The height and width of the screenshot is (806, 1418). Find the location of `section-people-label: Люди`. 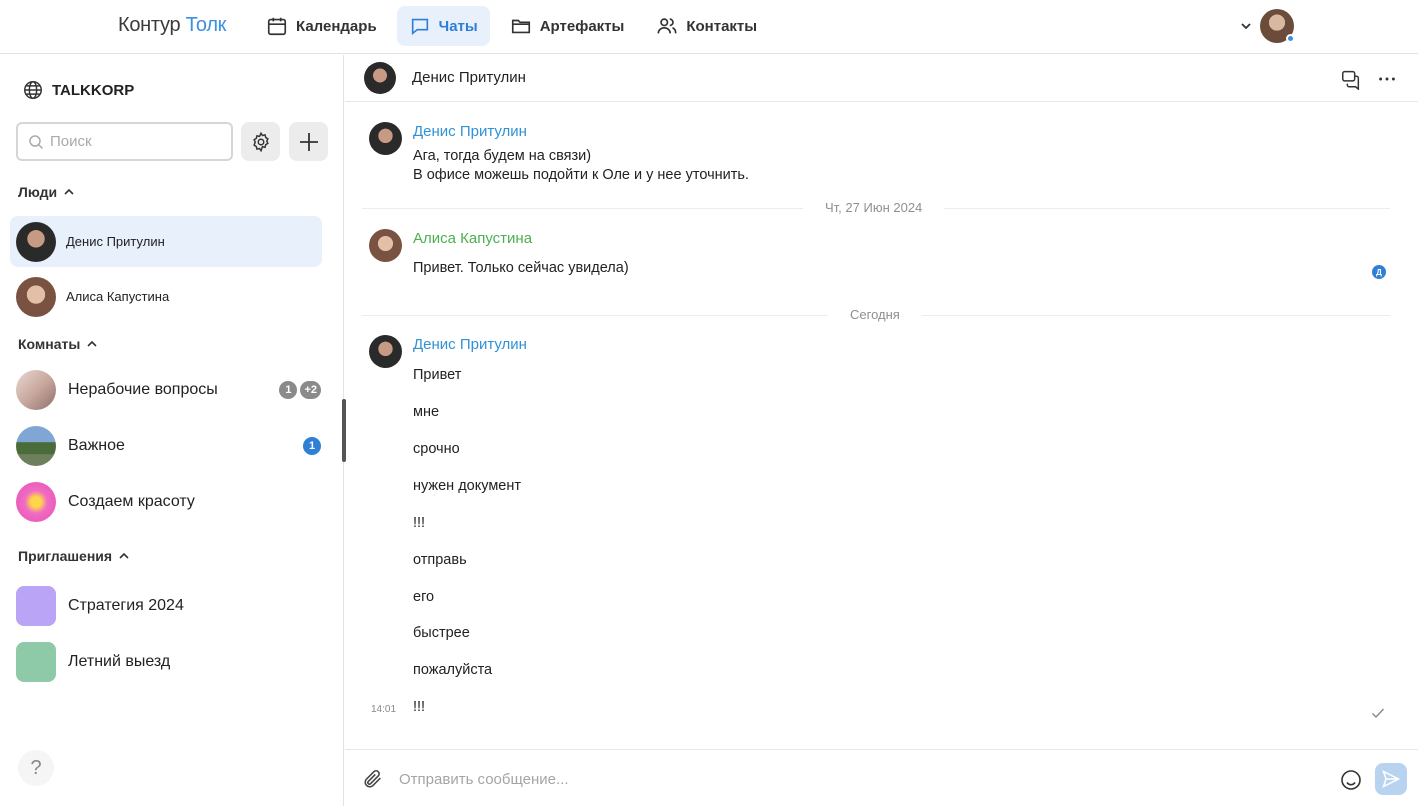

section-people-label: Люди is located at coordinates (38, 192).